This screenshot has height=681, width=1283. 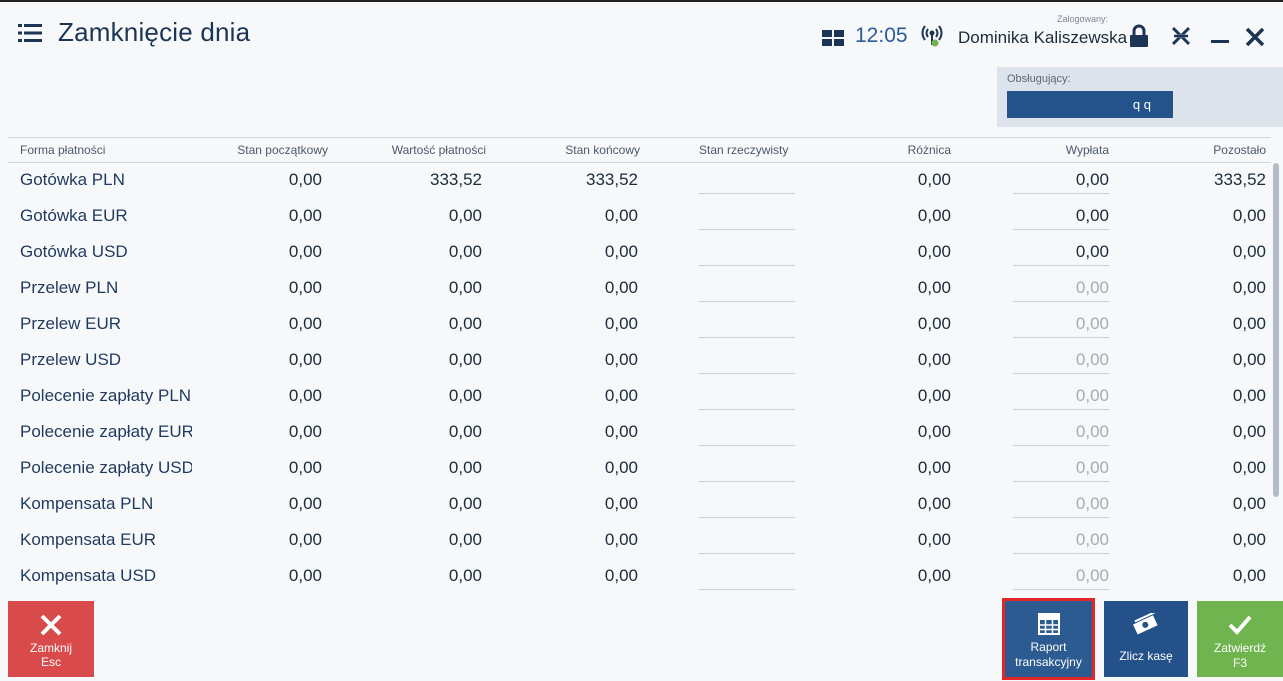 I want to click on payment-form-name: Polecenie zapłaty USD, so click(x=106, y=467).